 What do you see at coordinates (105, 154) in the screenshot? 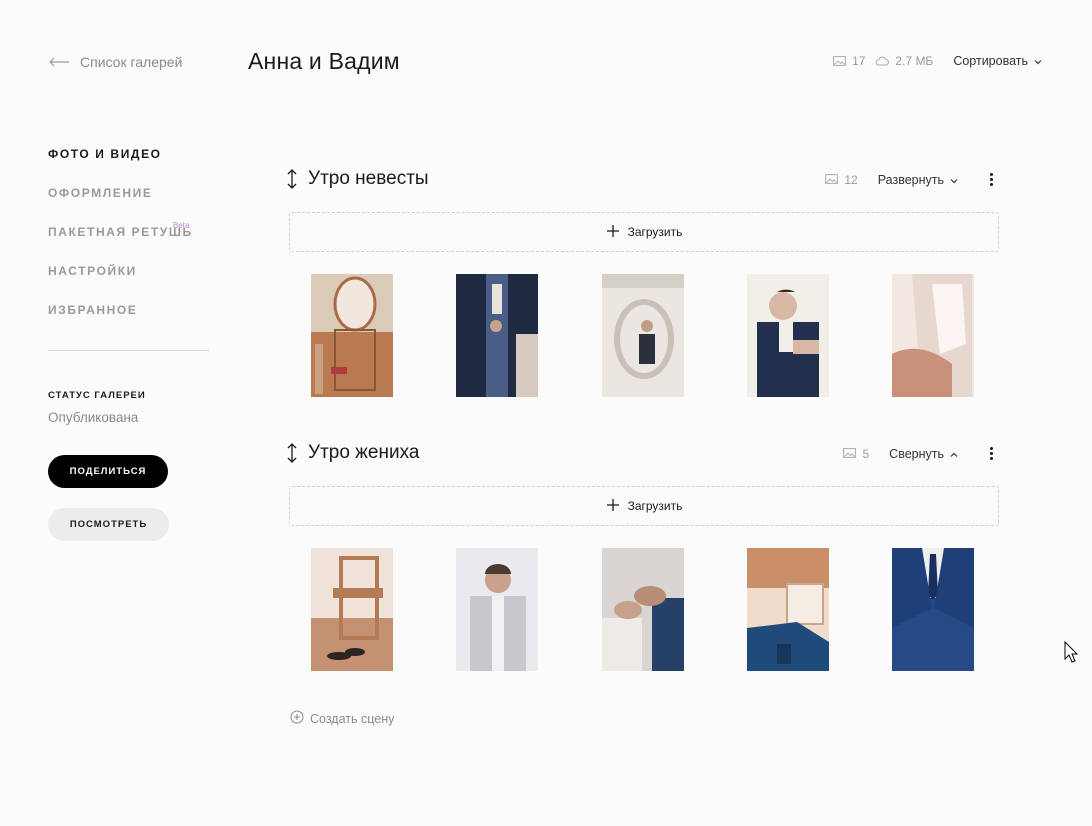
I see `sidebar-item-label: ФОТО И ВИДЕО` at bounding box center [105, 154].